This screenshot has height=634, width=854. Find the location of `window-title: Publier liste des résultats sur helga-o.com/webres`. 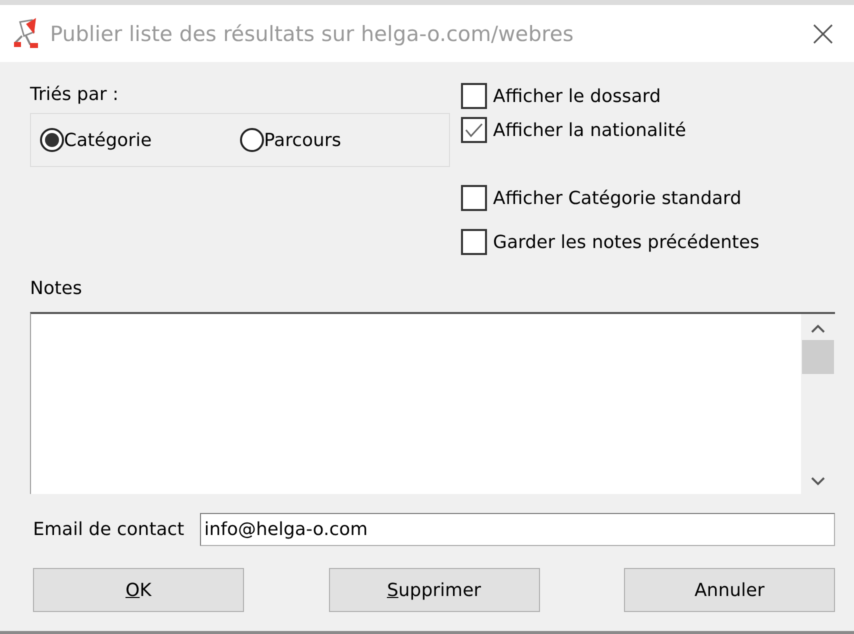

window-title: Publier liste des résultats sur helga-o.com/webres is located at coordinates (312, 34).